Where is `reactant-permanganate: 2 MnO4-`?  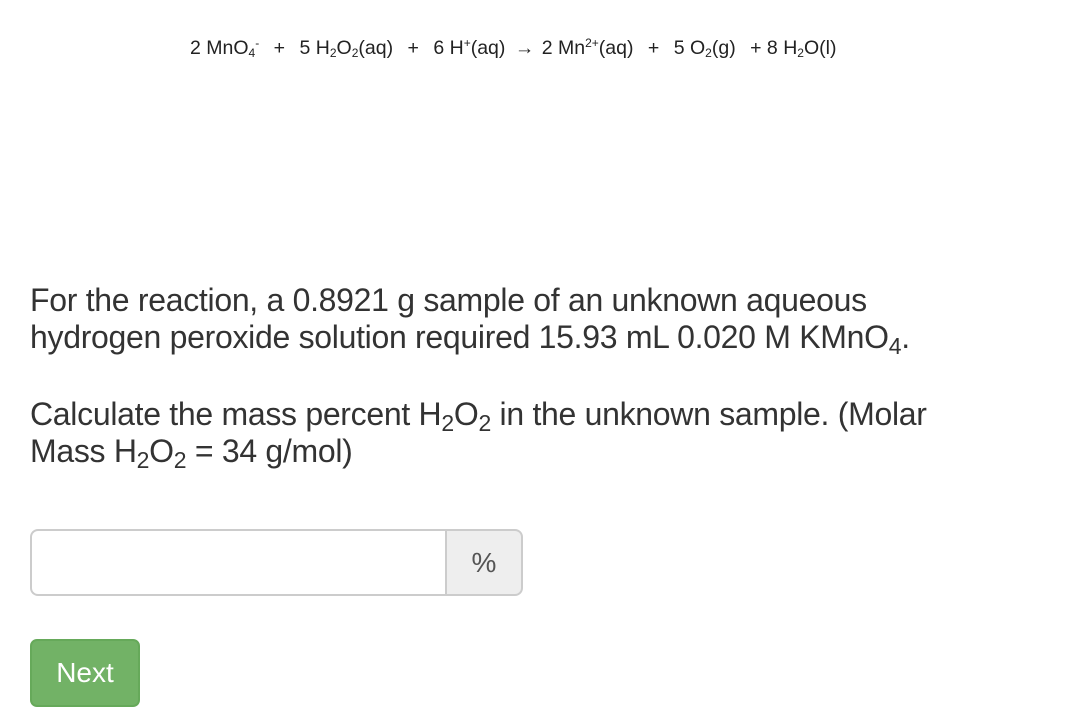 reactant-permanganate: 2 MnO4- is located at coordinates (225, 48).